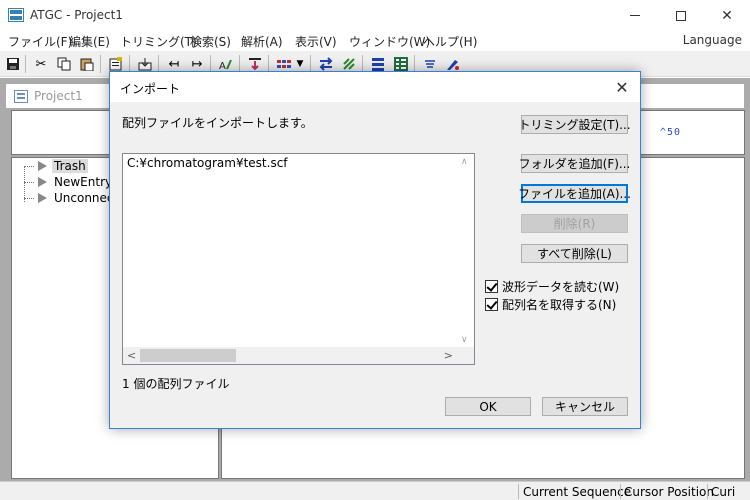  What do you see at coordinates (585, 406) in the screenshot?
I see `cancel-button: キャンセル` at bounding box center [585, 406].